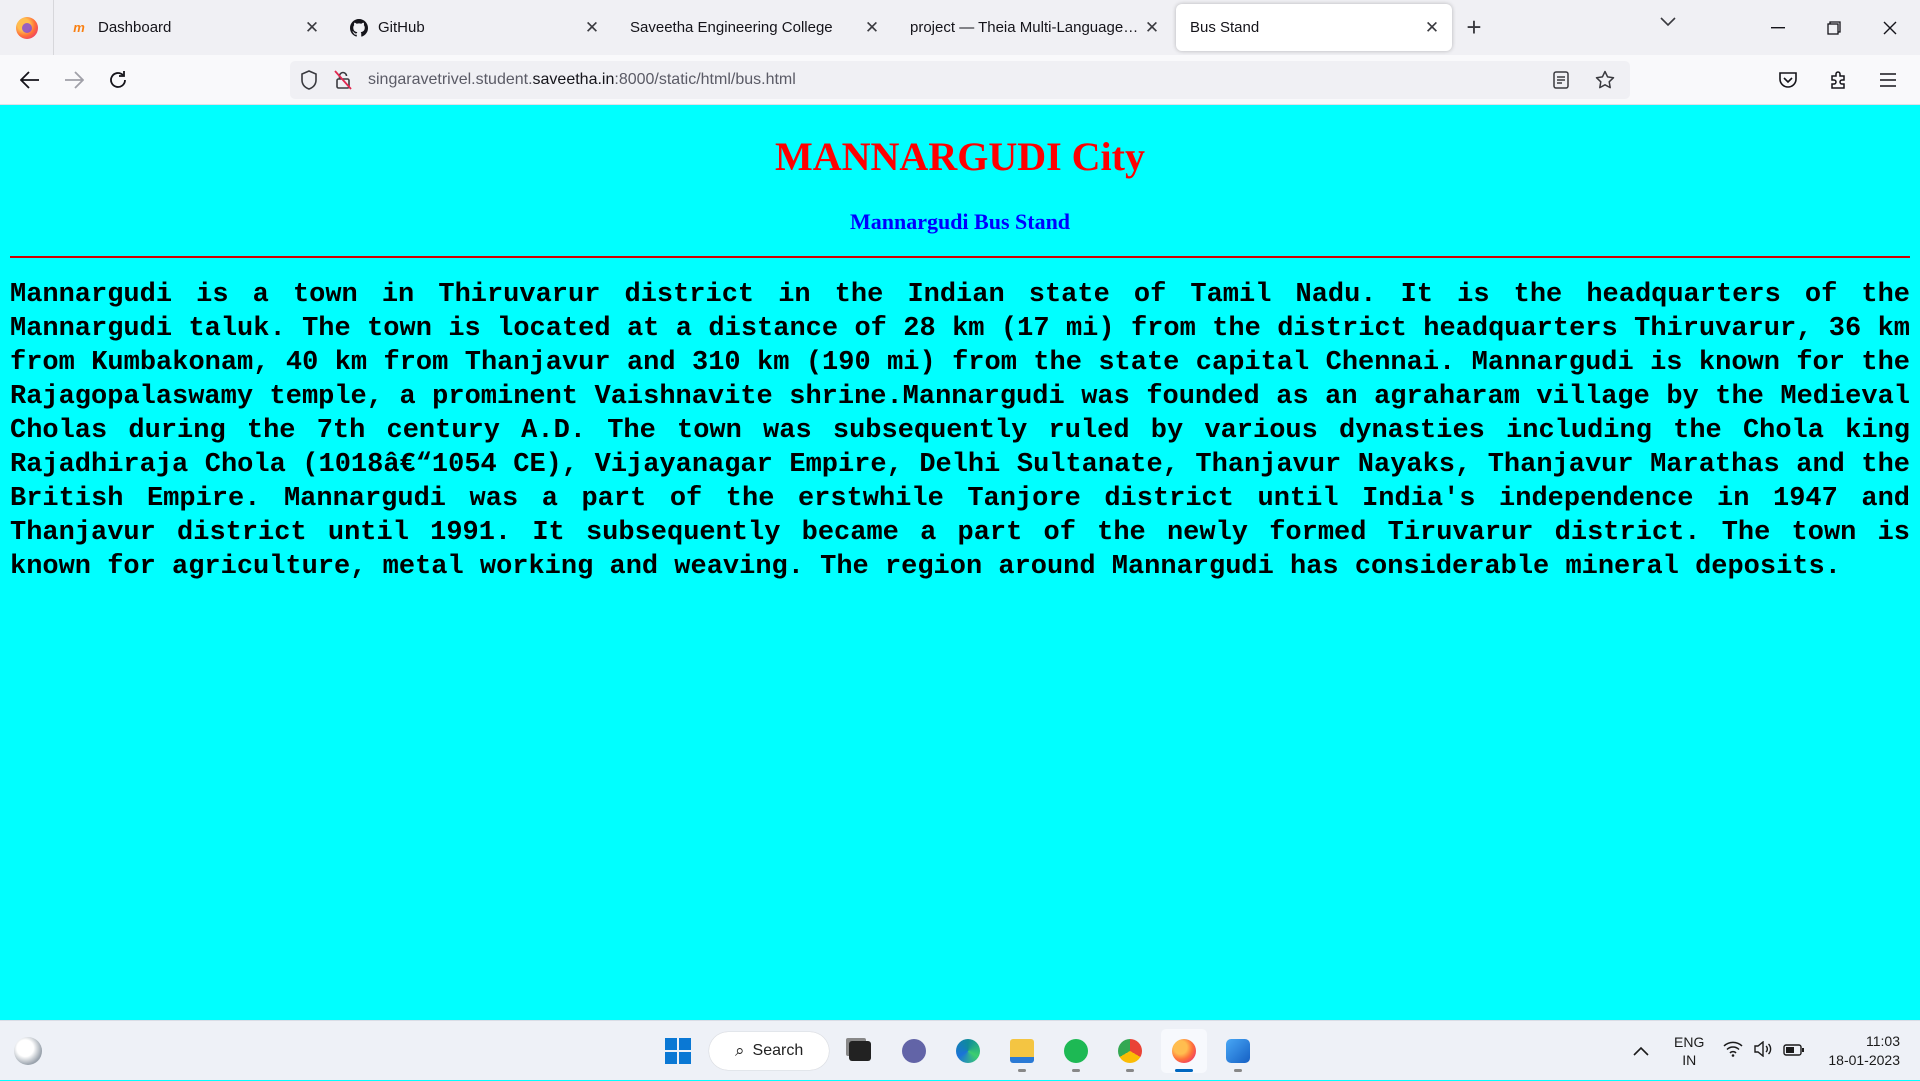 This screenshot has width=1920, height=1081. I want to click on shield-icon, so click(309, 80).